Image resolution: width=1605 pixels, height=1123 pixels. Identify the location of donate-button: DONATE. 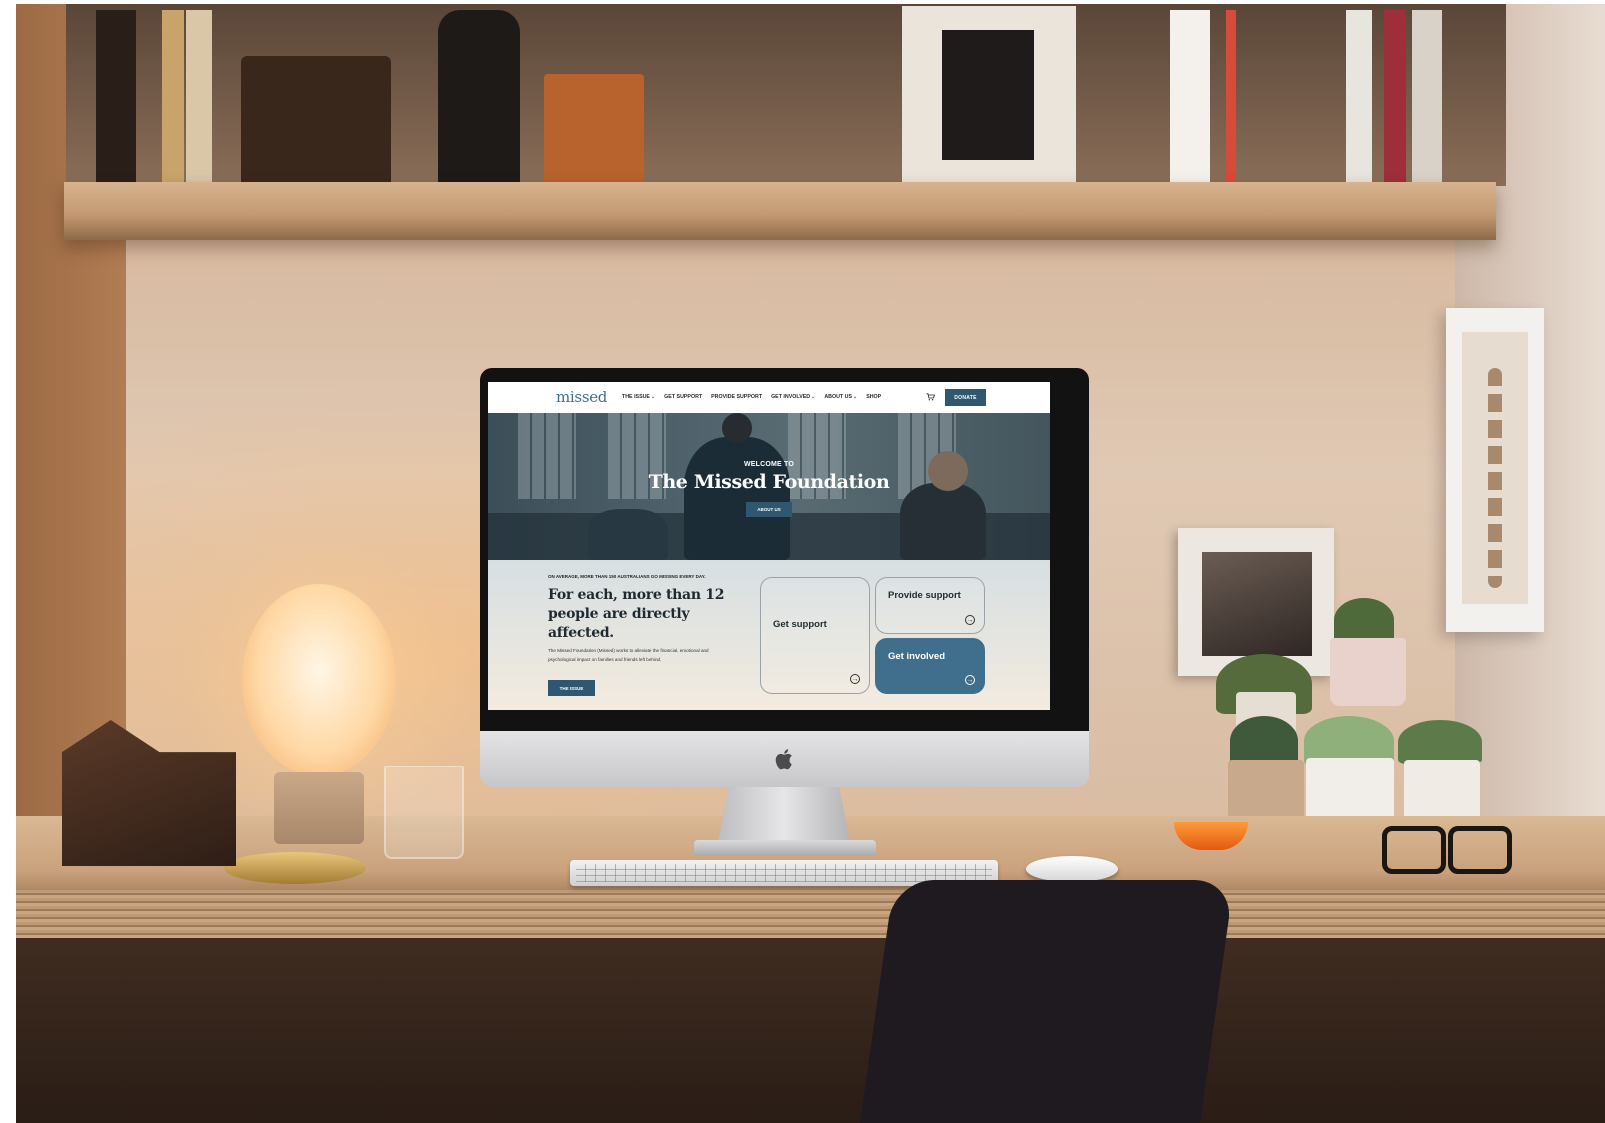
(965, 397).